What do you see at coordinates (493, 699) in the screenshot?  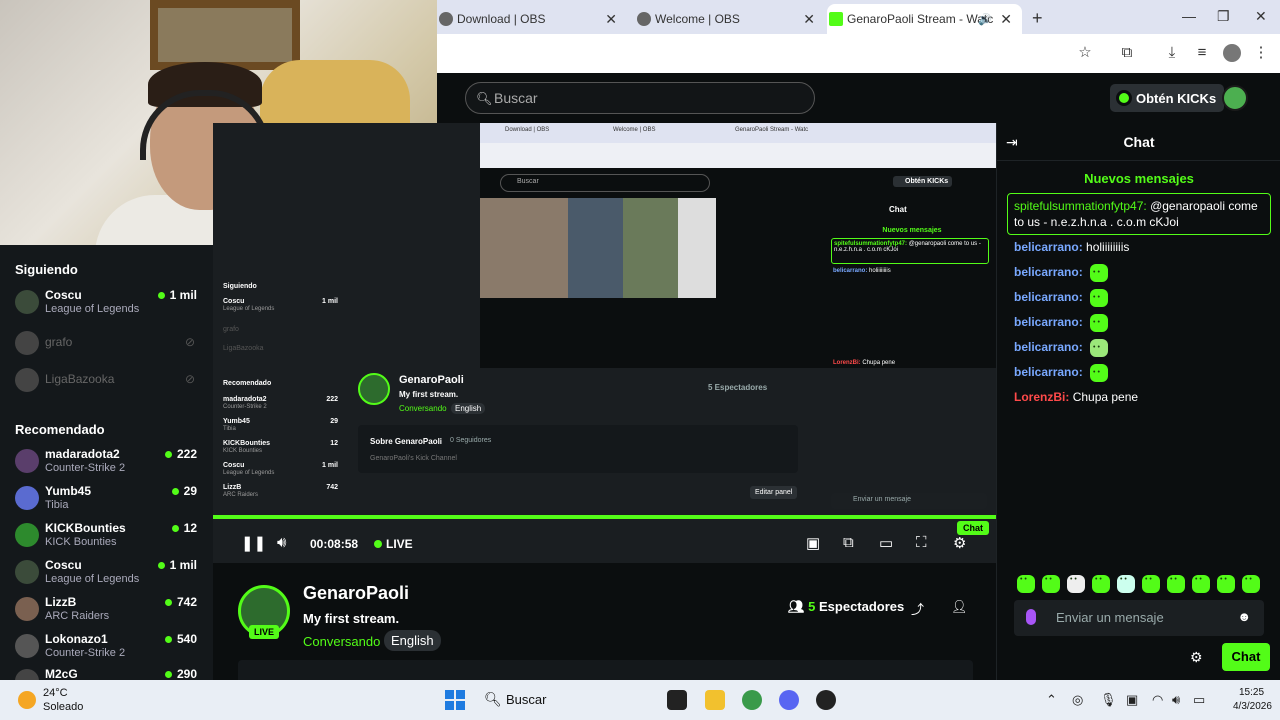 I see `search-icon: 🔍︎` at bounding box center [493, 699].